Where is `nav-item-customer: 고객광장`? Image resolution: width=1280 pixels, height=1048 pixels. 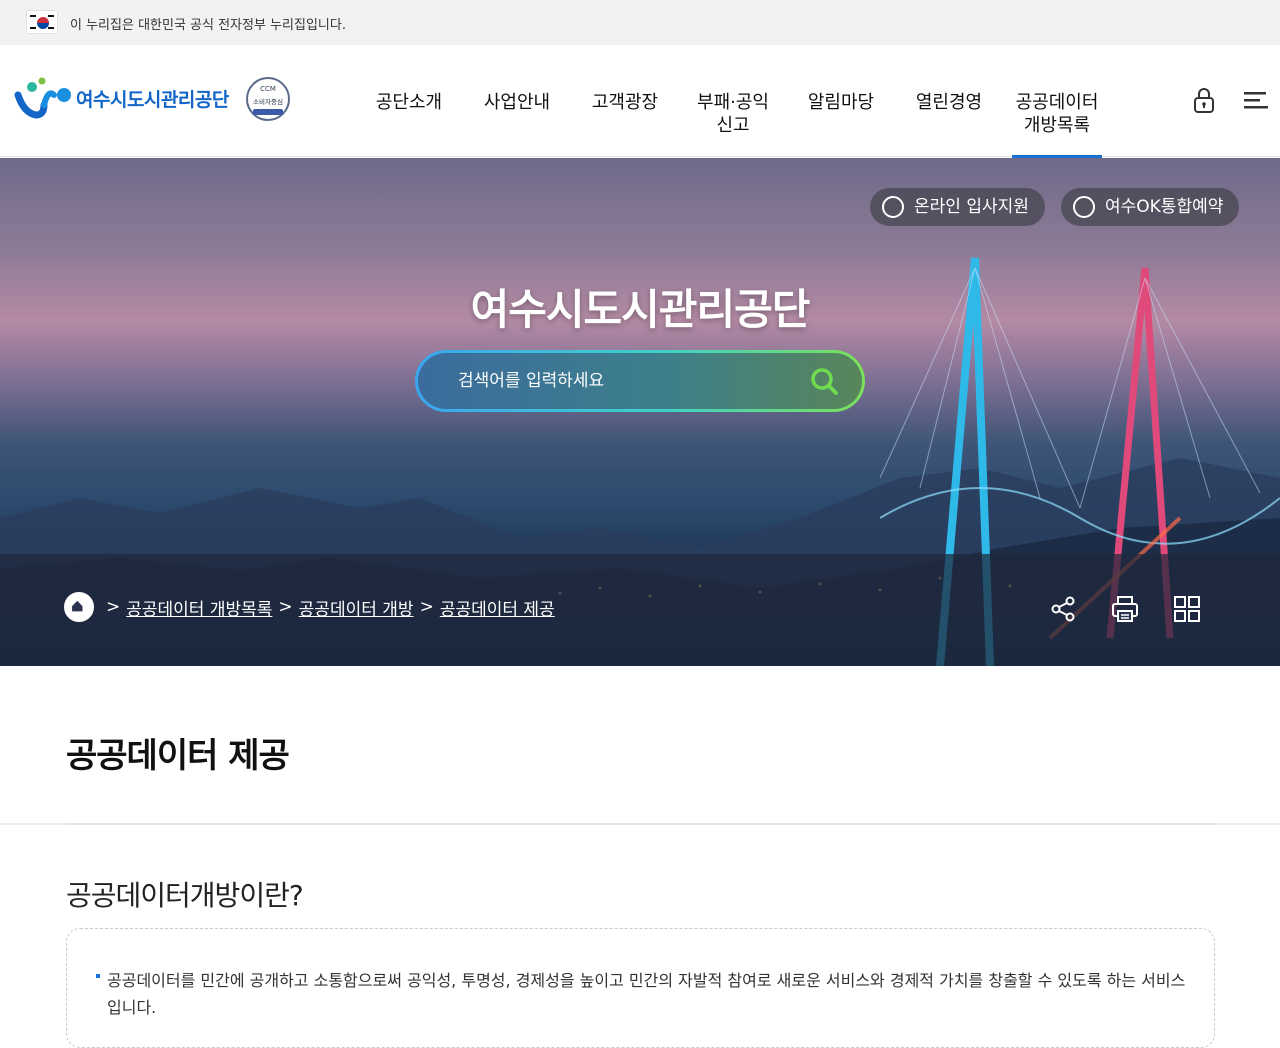 nav-item-customer: 고객광장 is located at coordinates (625, 124).